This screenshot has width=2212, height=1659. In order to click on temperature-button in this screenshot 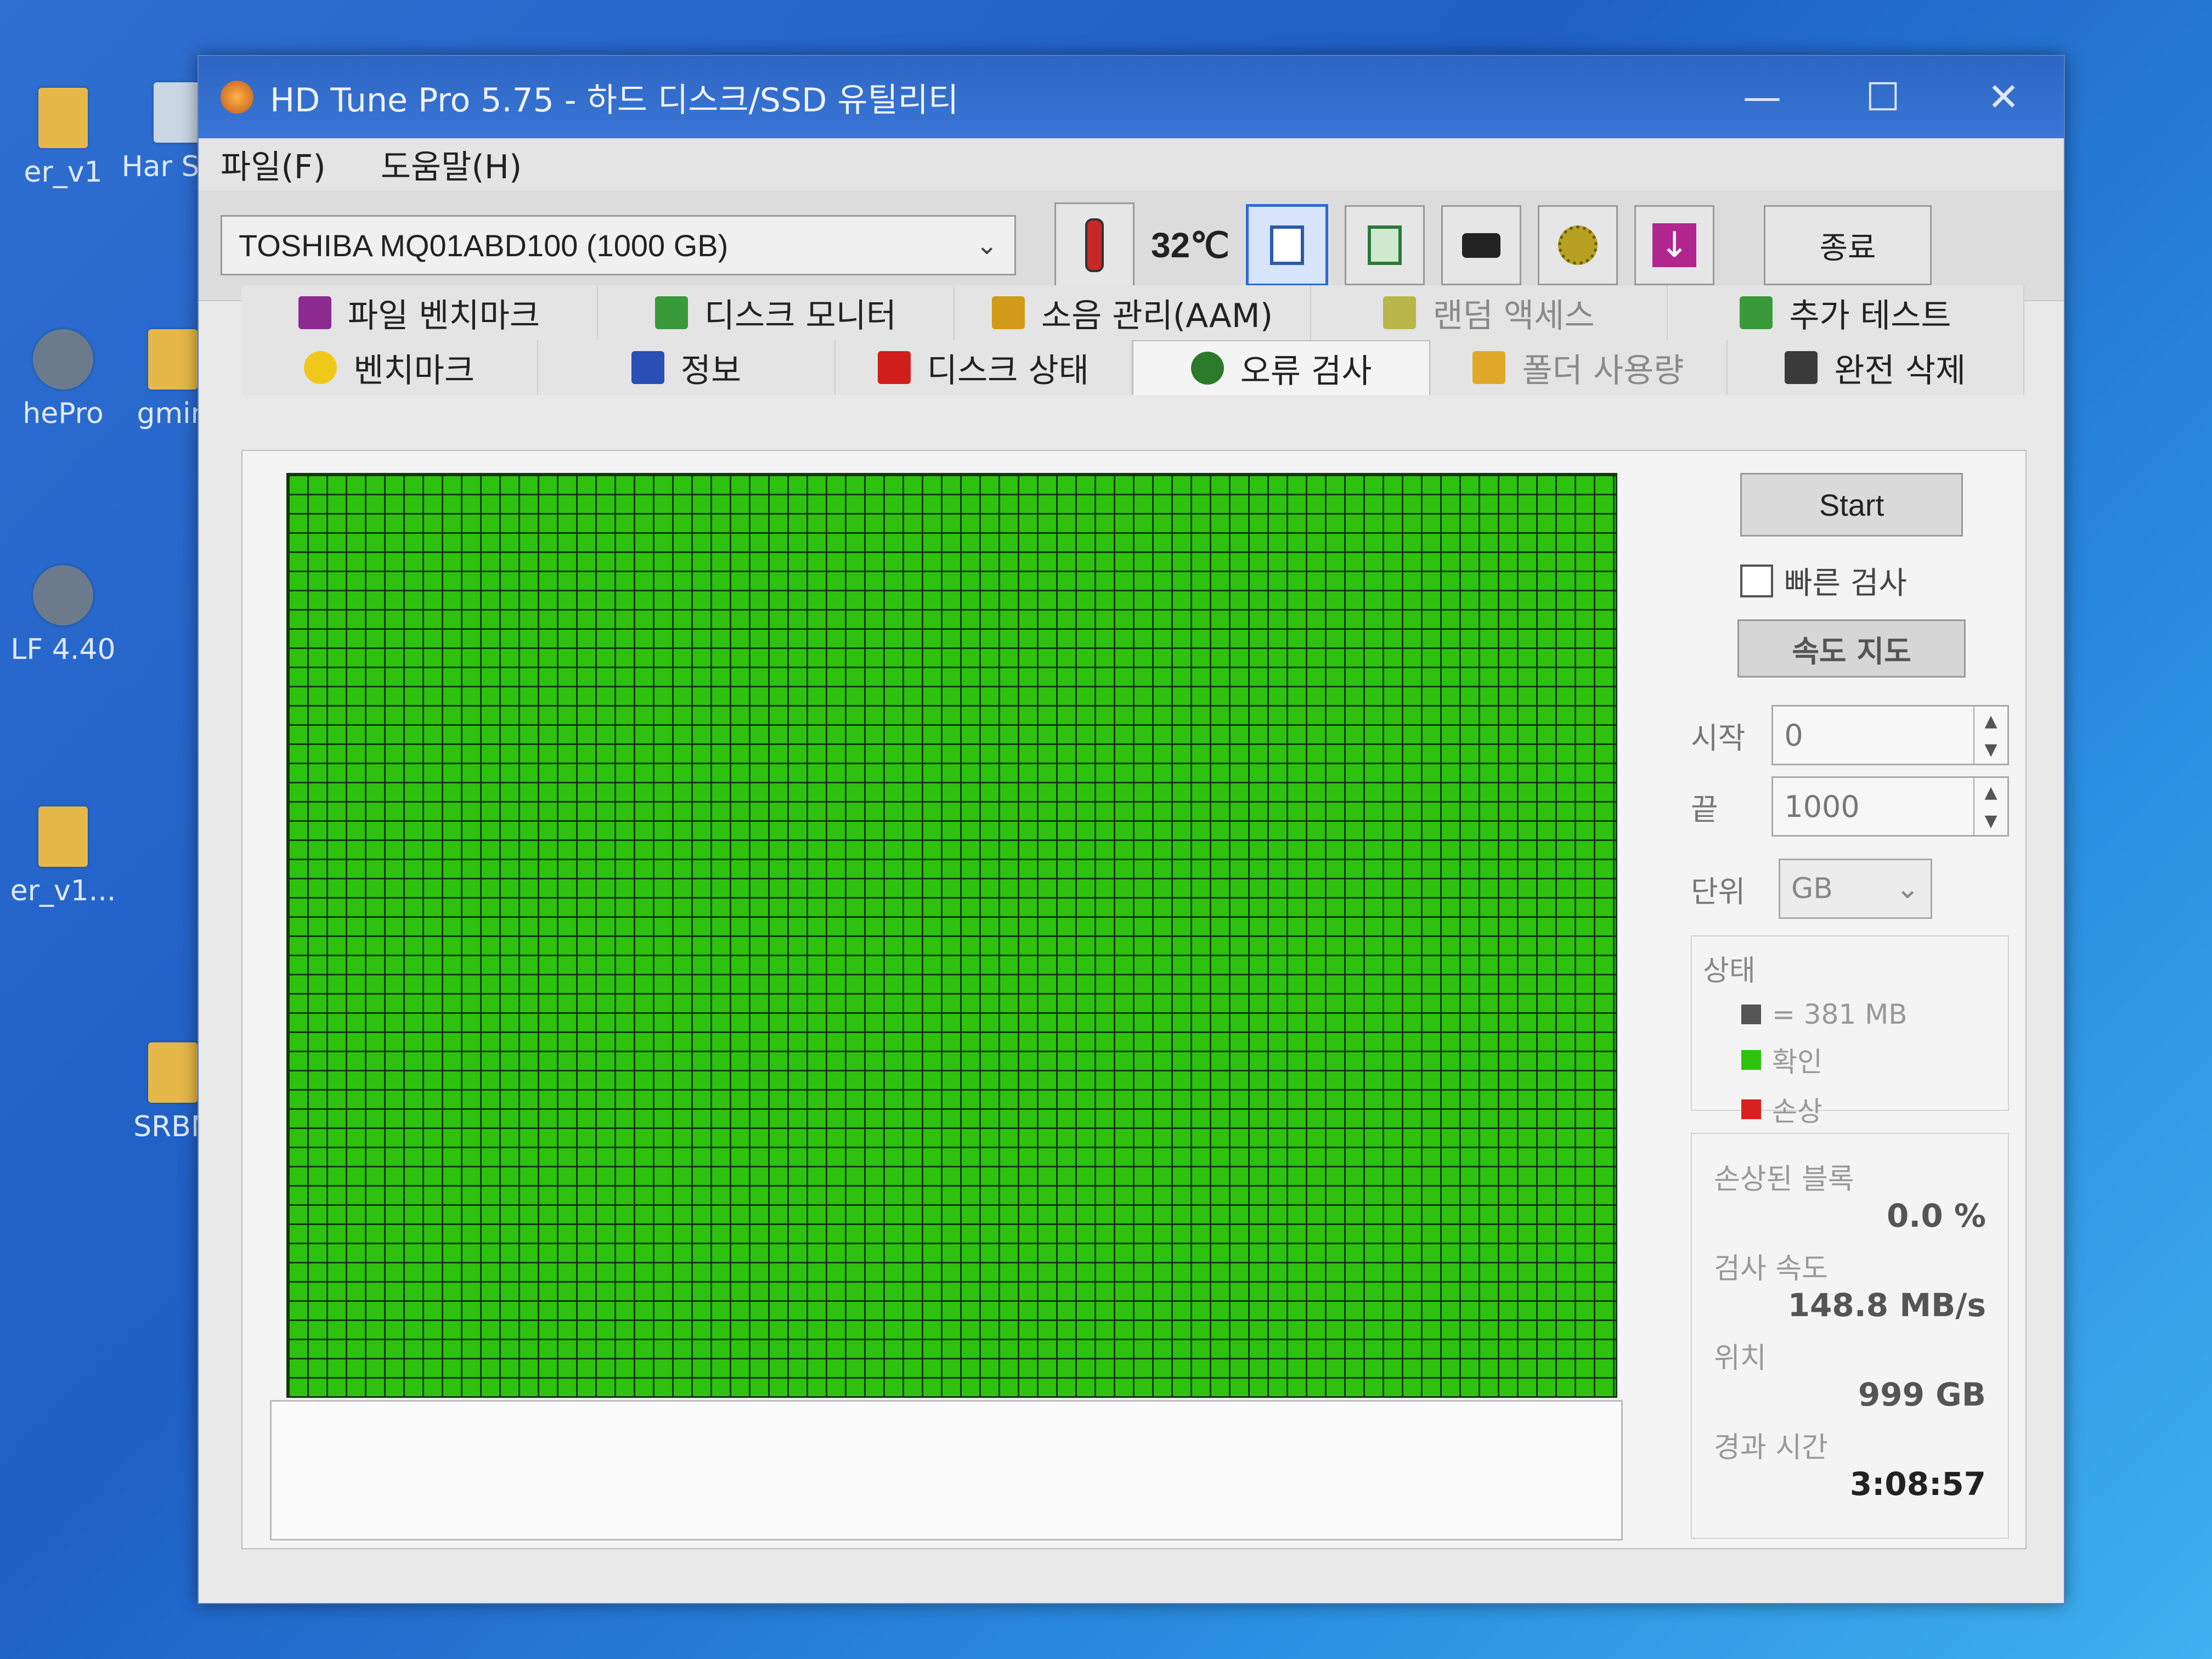, I will do `click(1094, 245)`.